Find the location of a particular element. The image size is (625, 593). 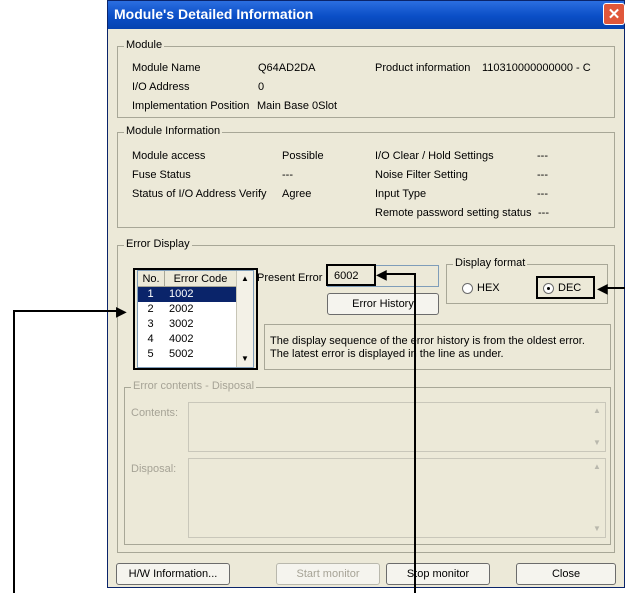

input-type-label: Input Type is located at coordinates (401, 194).